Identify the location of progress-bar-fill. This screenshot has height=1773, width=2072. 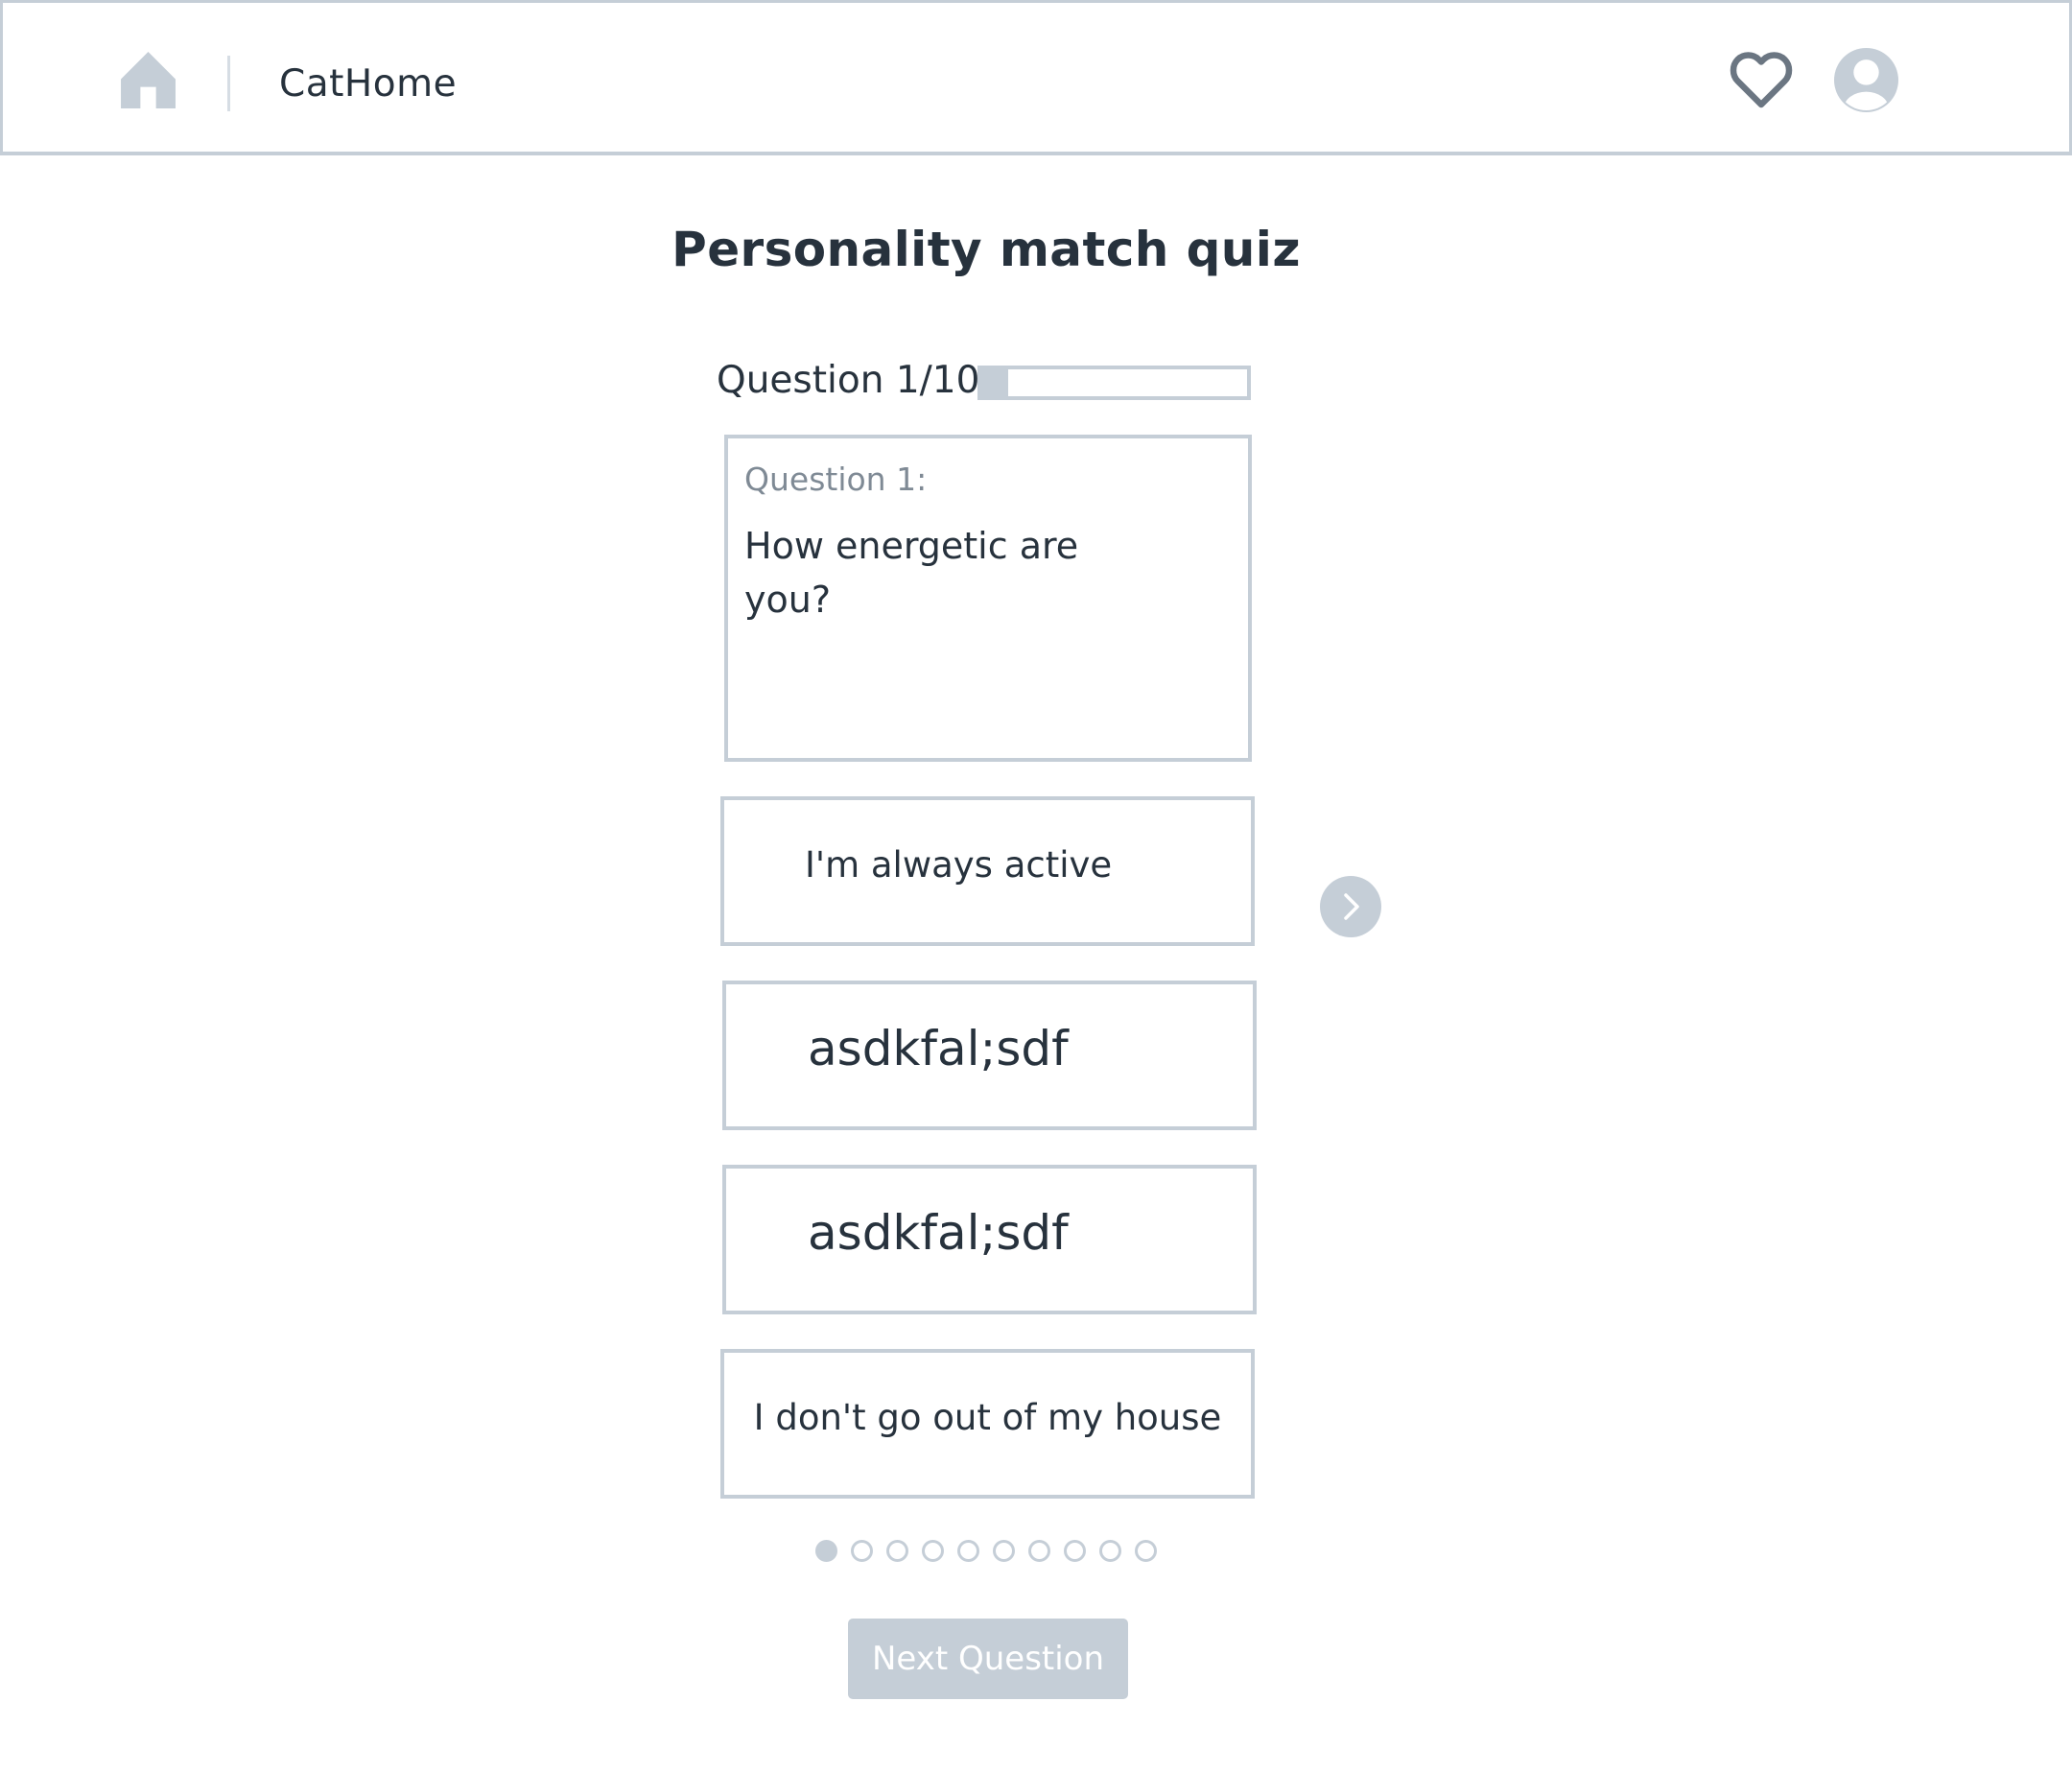
(994, 382).